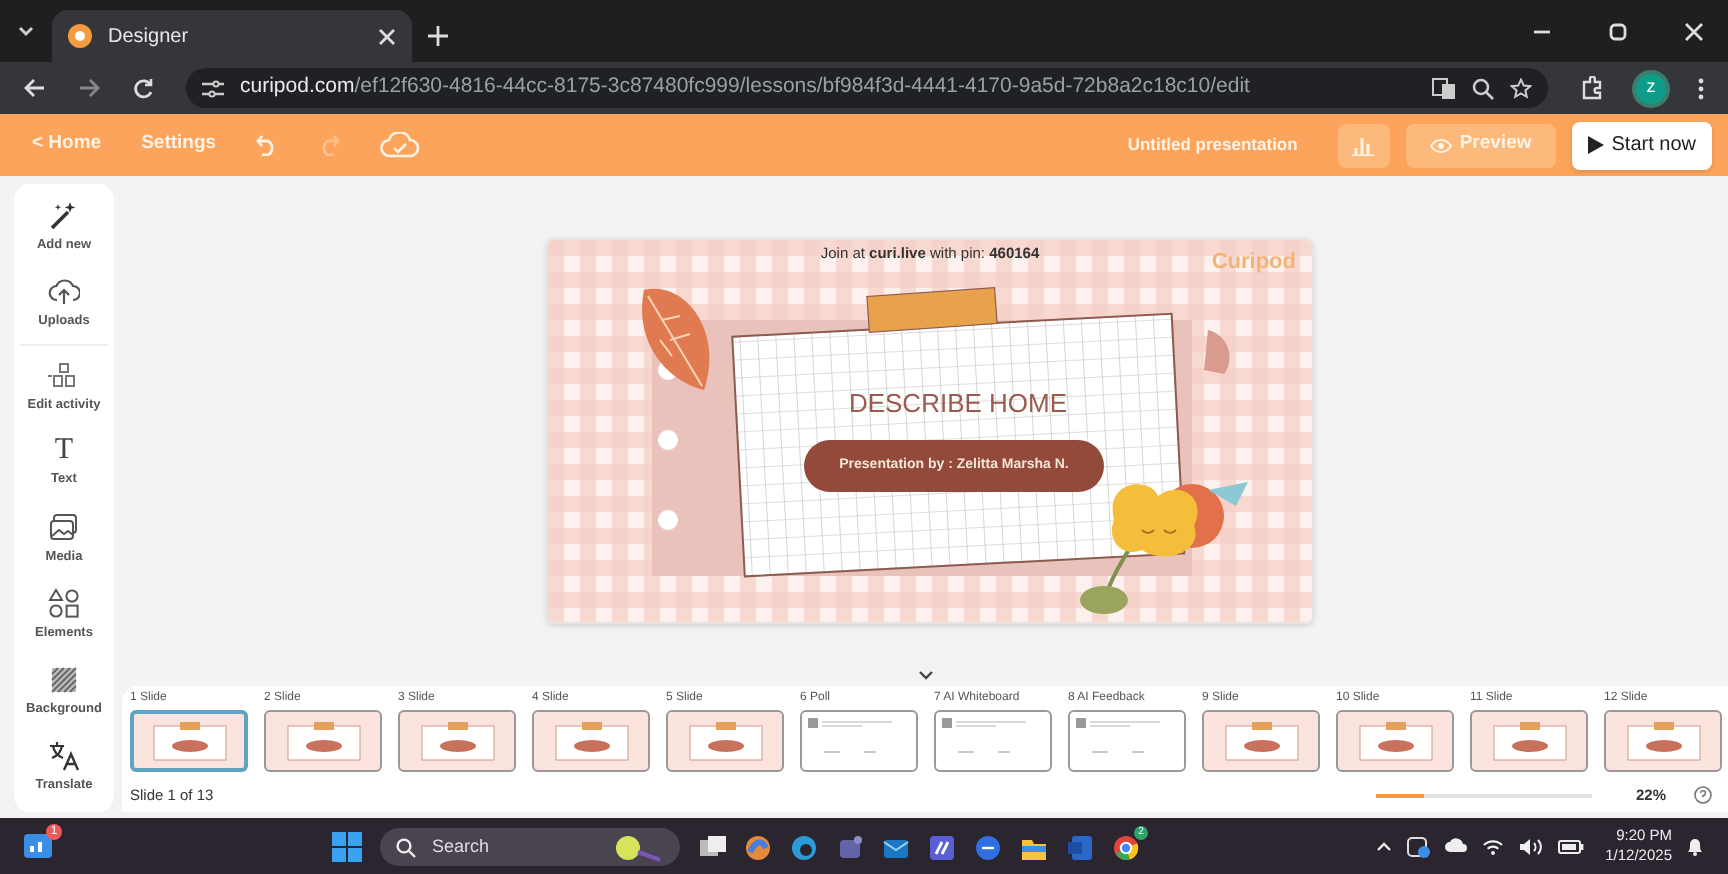 This screenshot has width=1728, height=874. I want to click on forward-arrow-icon, so click(89, 88).